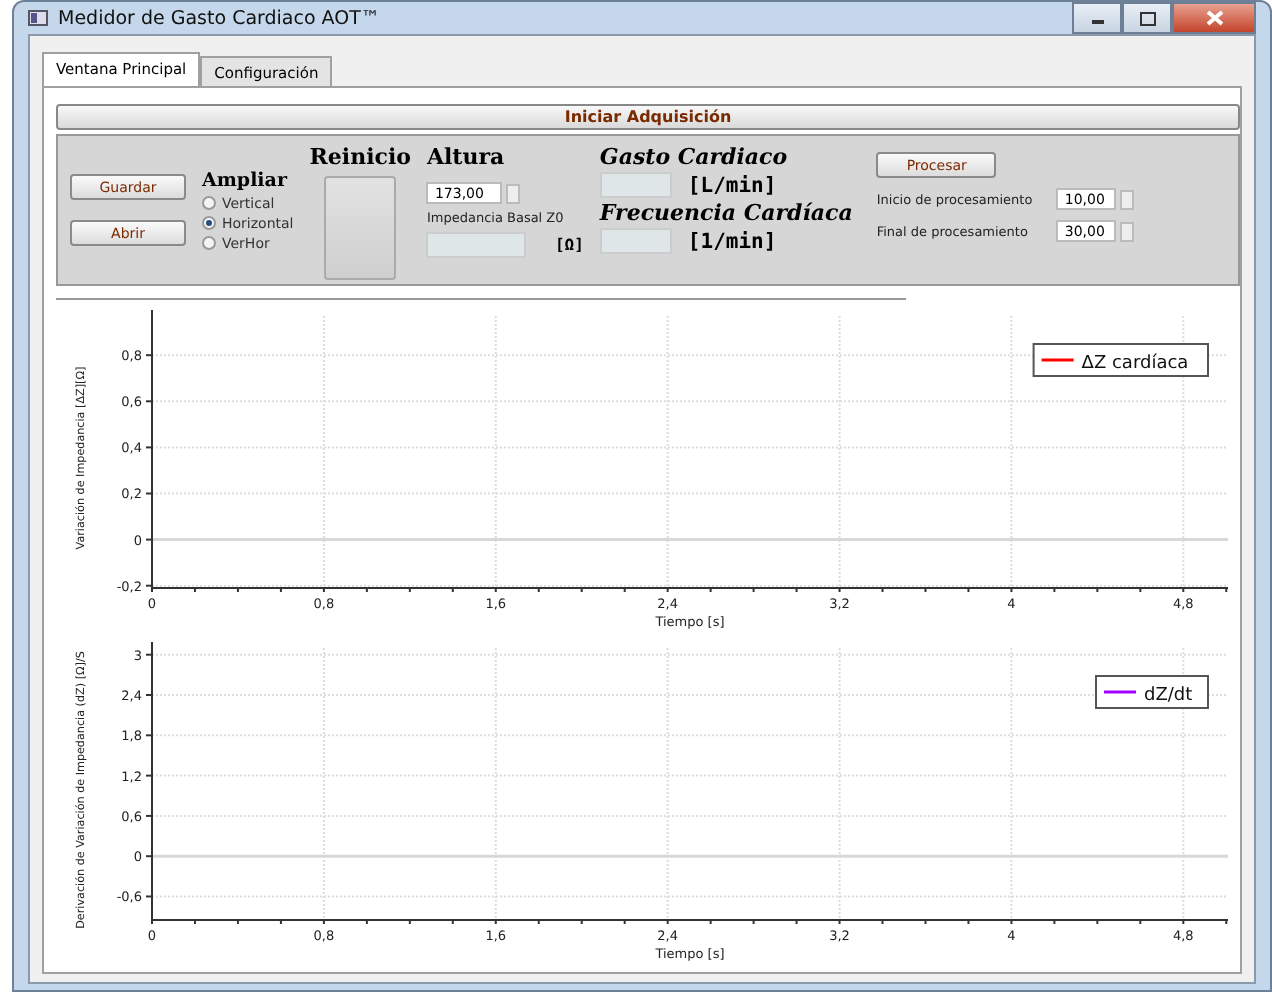  I want to click on close-button, so click(1214, 18).